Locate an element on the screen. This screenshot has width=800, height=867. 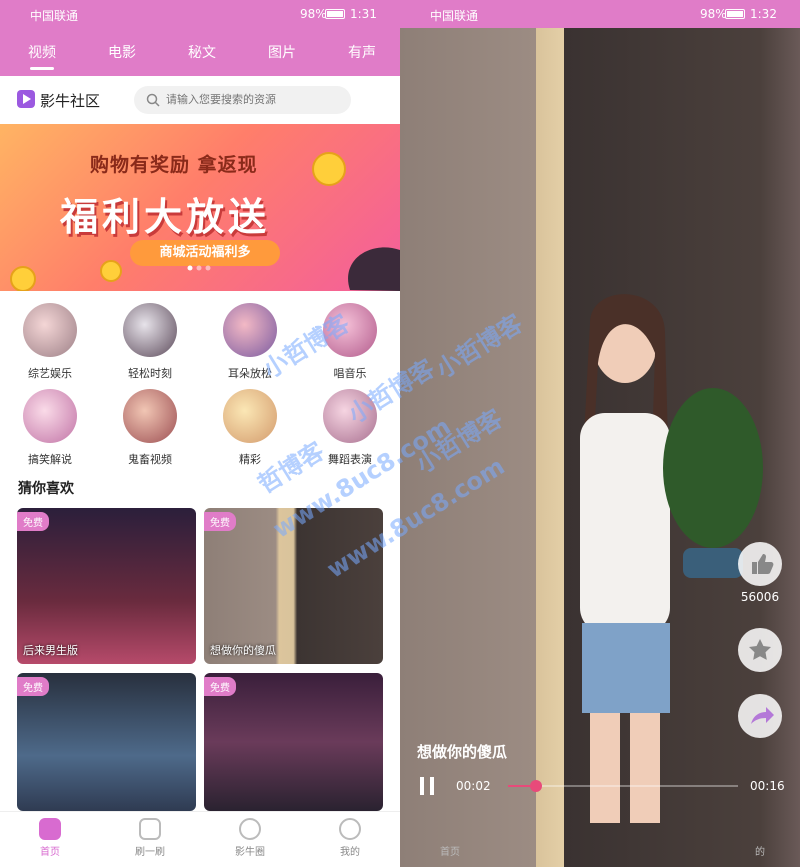
playback-controls: 00:02 00:16 is located at coordinates (600, 787).